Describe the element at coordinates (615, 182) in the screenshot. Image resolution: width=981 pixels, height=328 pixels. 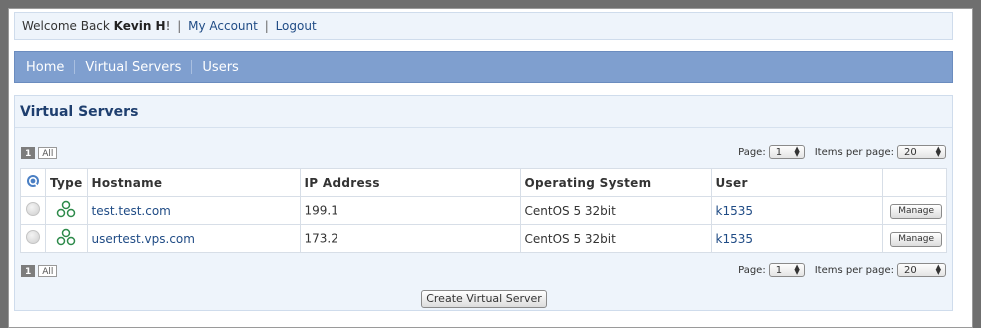
I see `column-header-operating-system: Operating System` at that location.